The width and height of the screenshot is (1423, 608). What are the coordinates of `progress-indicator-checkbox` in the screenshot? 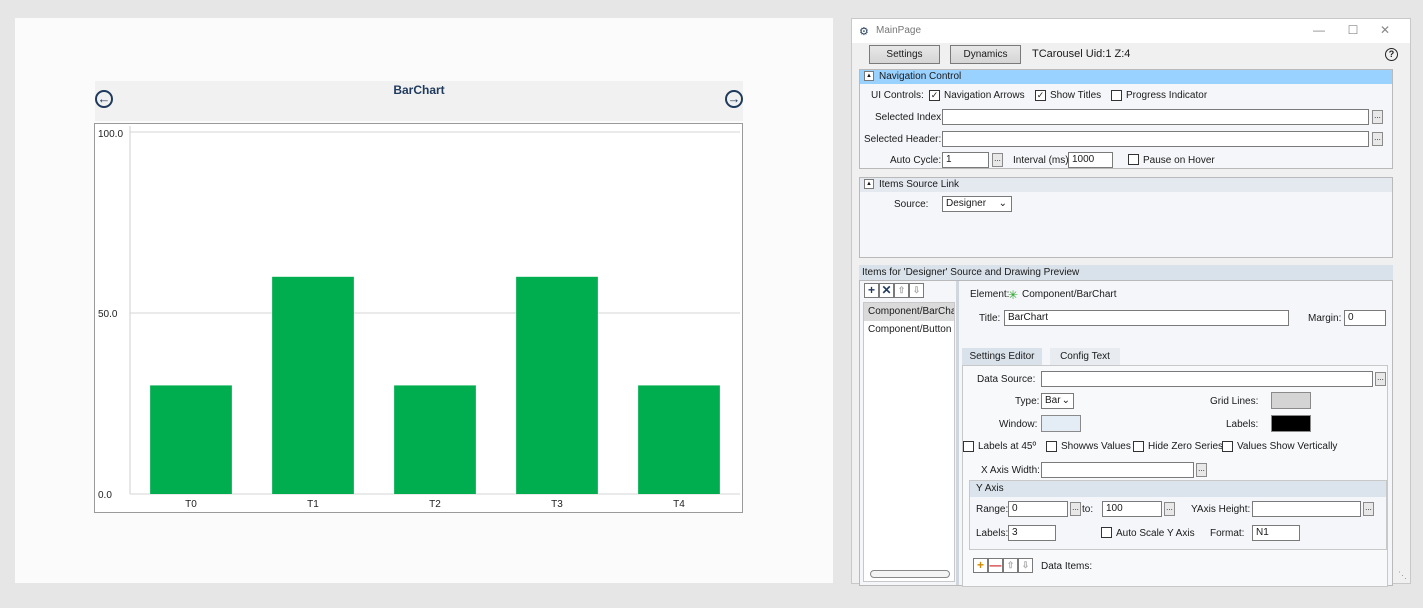 It's located at (1116, 95).